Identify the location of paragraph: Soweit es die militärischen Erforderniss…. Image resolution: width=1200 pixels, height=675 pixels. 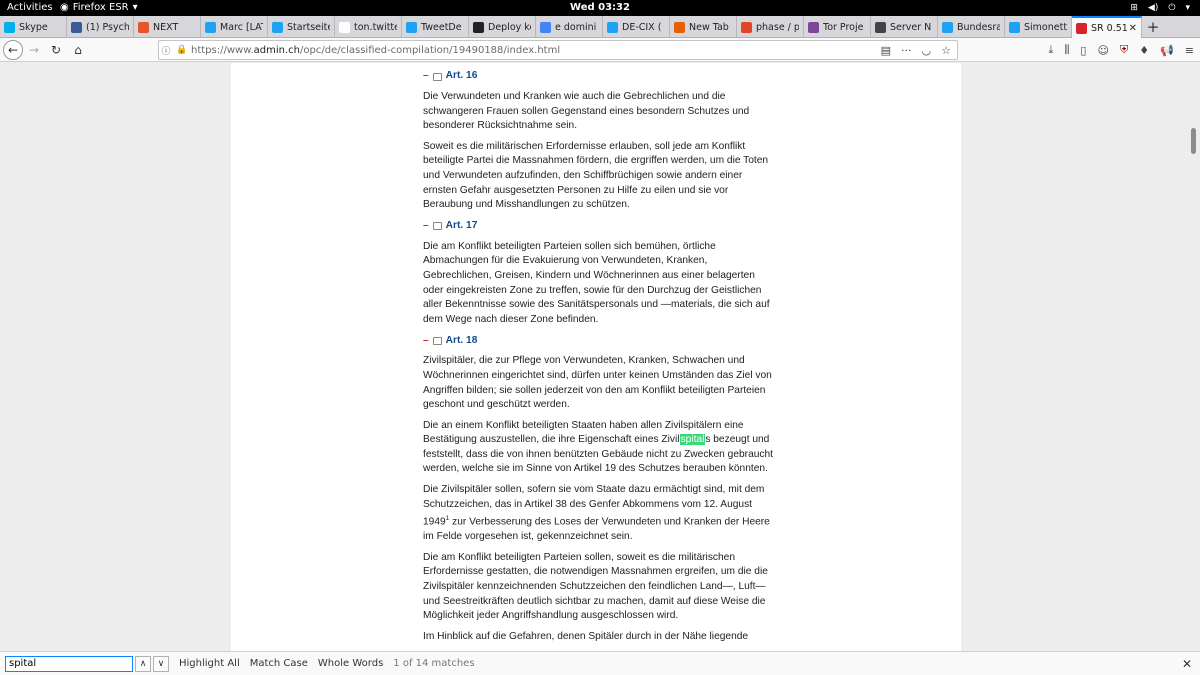
(596, 175).